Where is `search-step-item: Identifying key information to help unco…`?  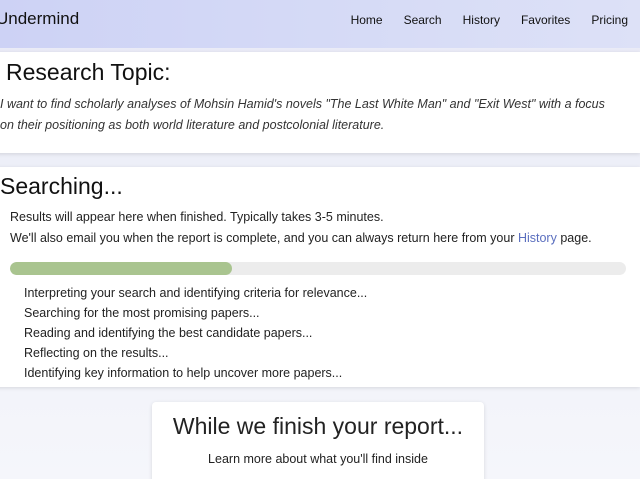 search-step-item: Identifying key information to help unco… is located at coordinates (183, 373).